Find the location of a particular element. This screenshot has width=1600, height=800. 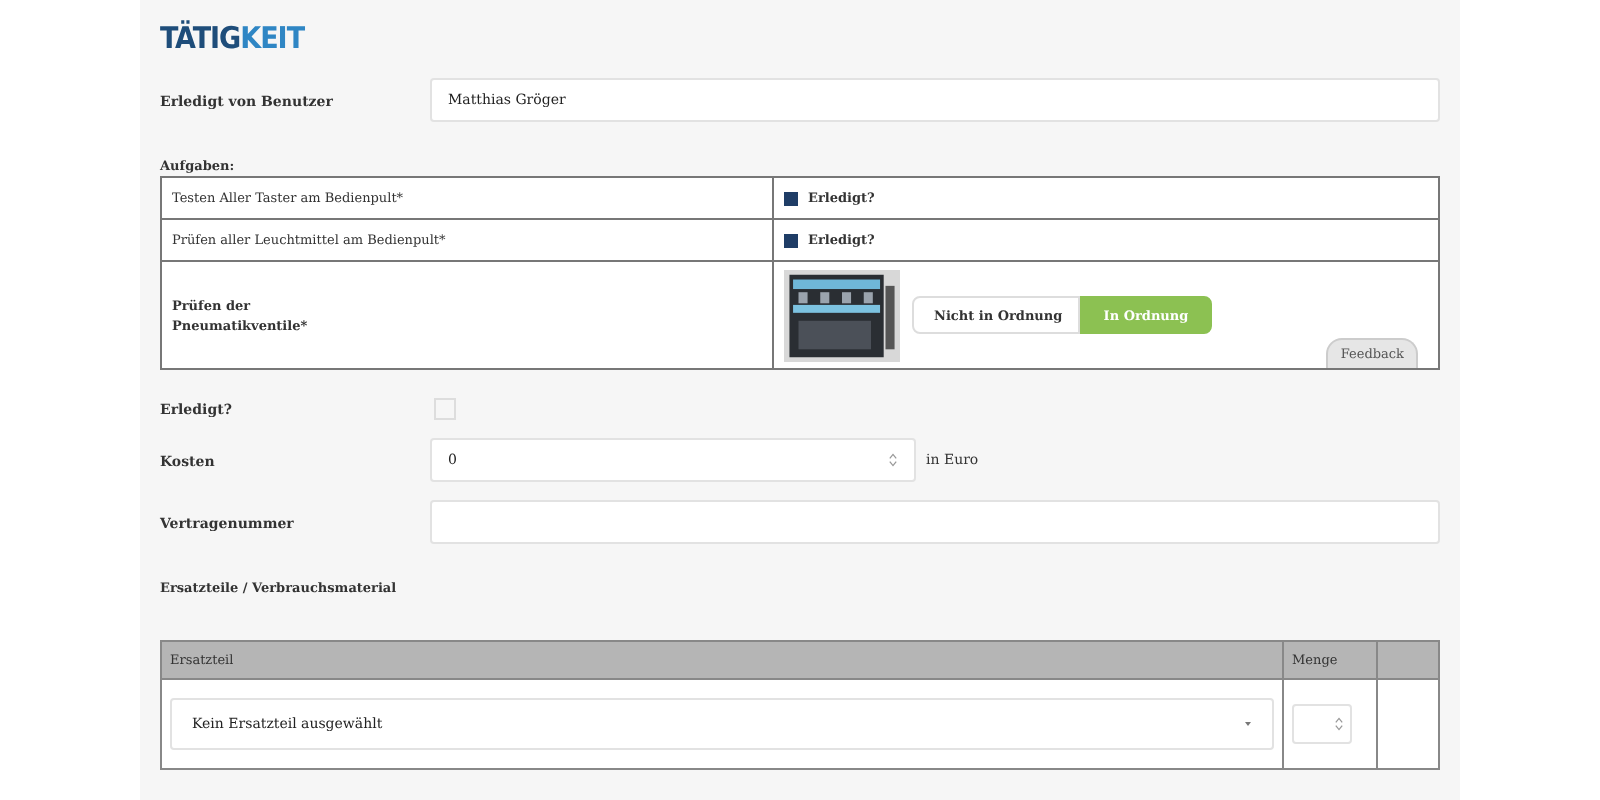

page-title: TÄTIGKEIT is located at coordinates (232, 38).